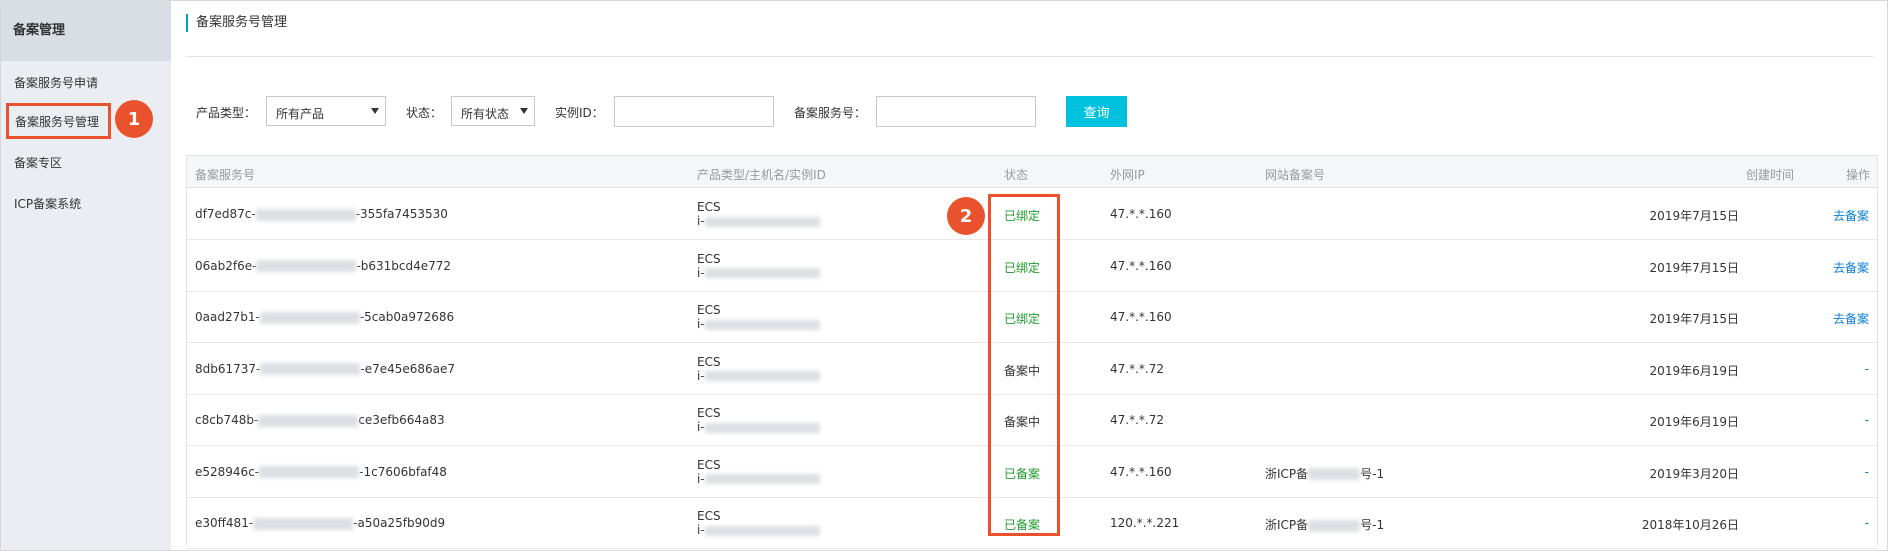  What do you see at coordinates (300, 114) in the screenshot?
I see `product-type-value: 所有产品` at bounding box center [300, 114].